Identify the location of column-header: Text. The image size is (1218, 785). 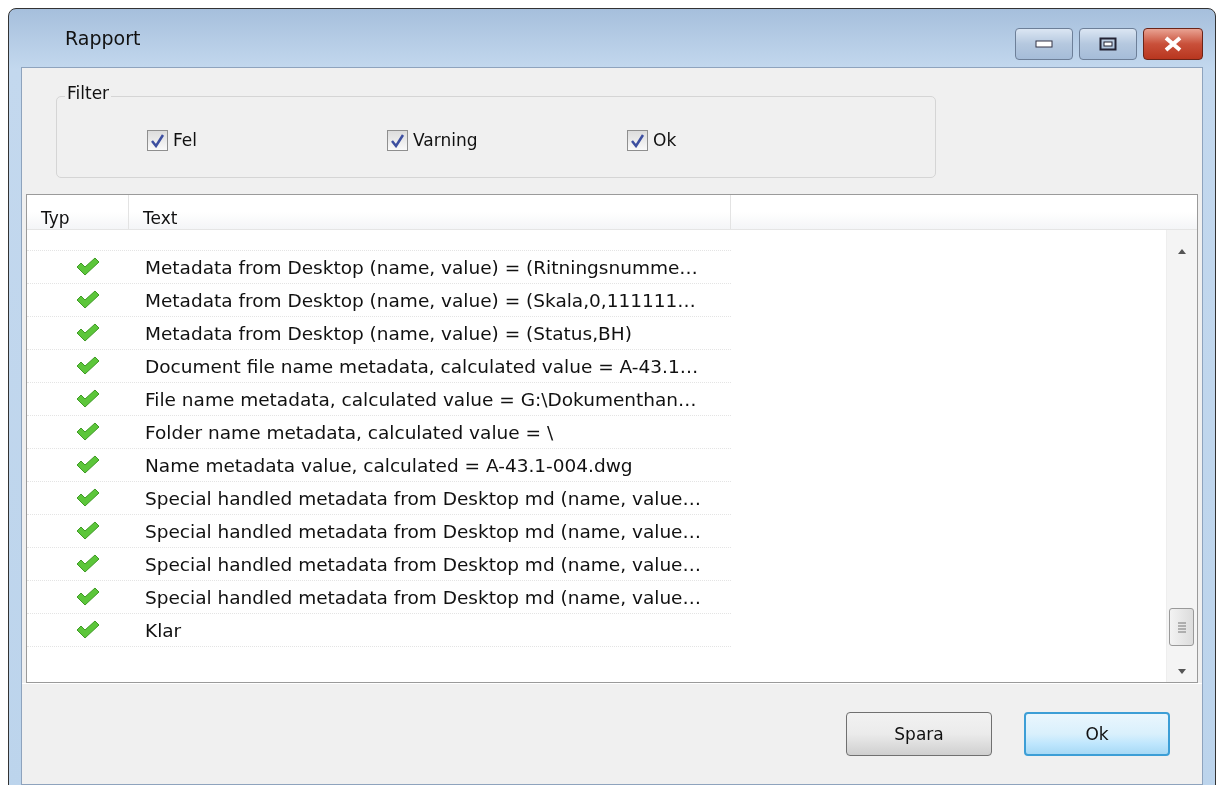
(430, 212).